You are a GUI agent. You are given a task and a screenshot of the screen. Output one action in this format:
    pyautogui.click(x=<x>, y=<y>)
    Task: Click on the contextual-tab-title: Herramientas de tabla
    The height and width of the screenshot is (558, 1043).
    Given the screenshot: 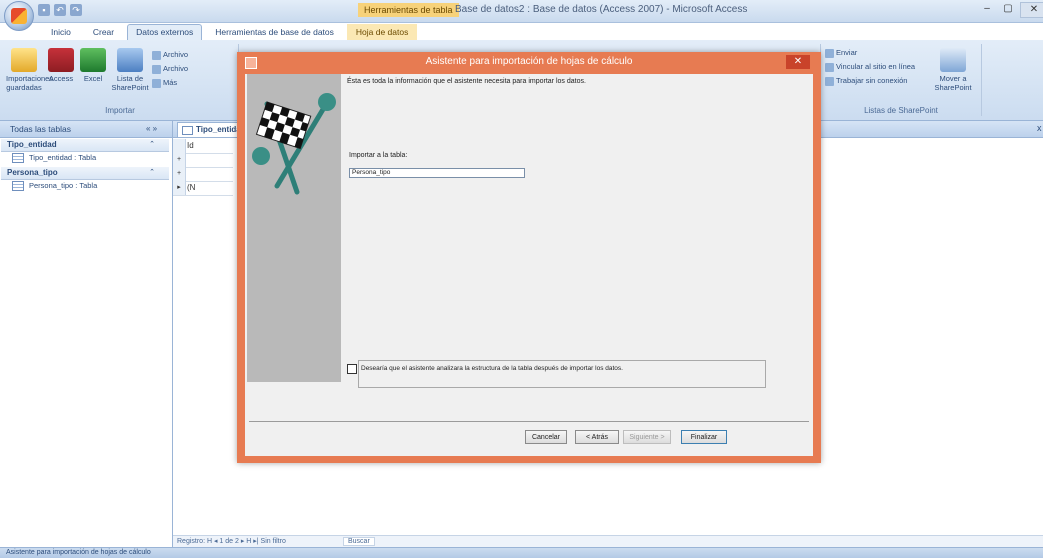 What is the action you would take?
    pyautogui.click(x=408, y=10)
    